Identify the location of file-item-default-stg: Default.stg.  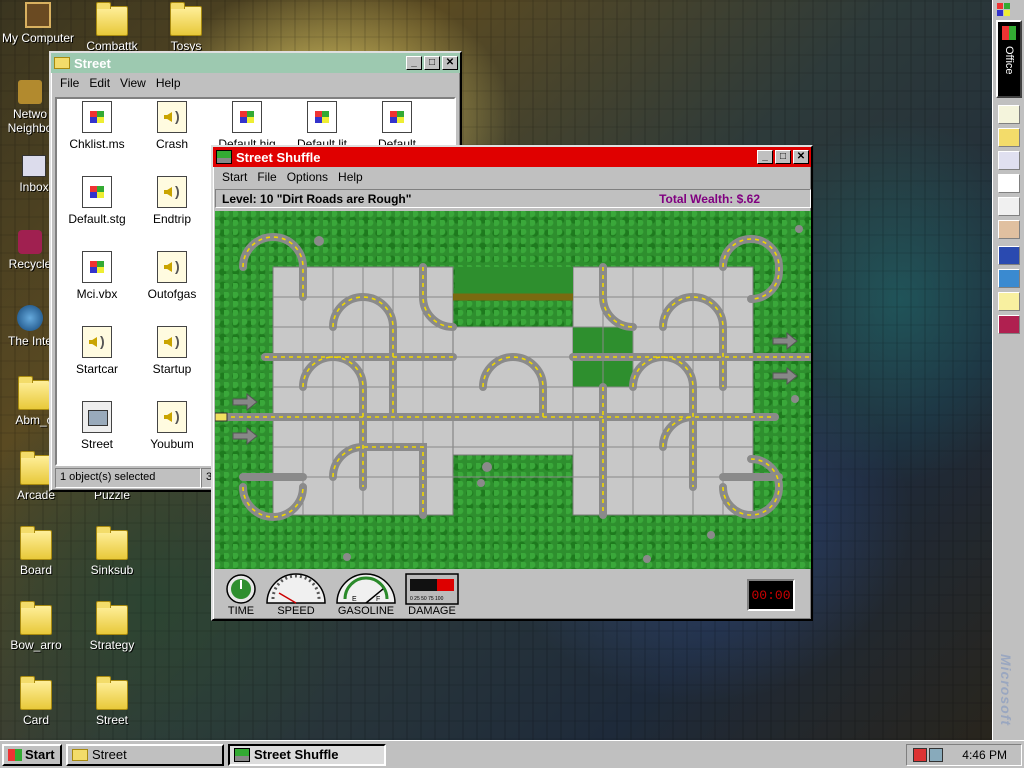
(97, 201).